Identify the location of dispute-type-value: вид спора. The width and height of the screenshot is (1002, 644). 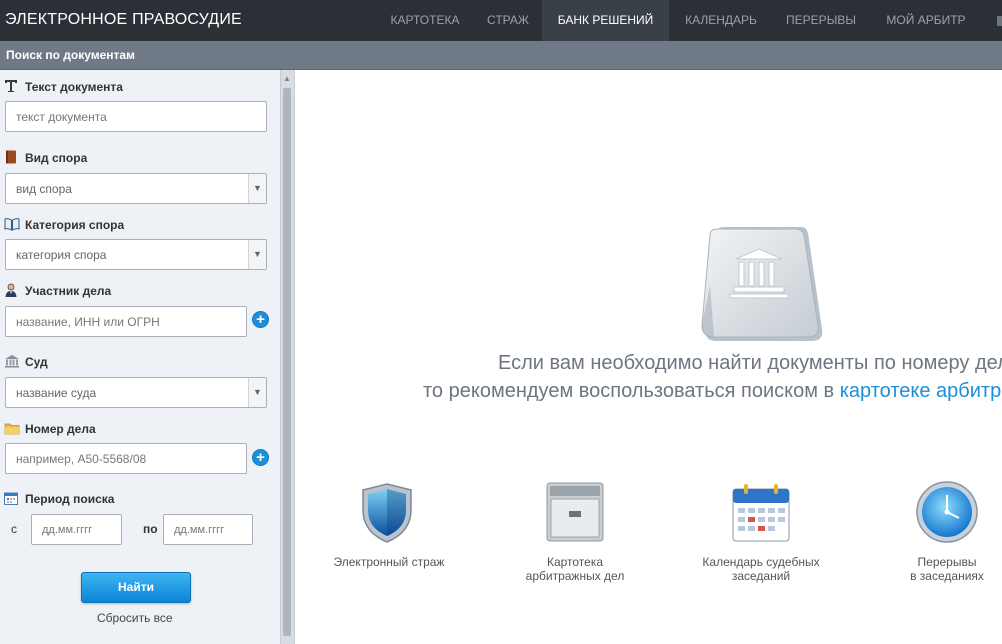
(44, 189).